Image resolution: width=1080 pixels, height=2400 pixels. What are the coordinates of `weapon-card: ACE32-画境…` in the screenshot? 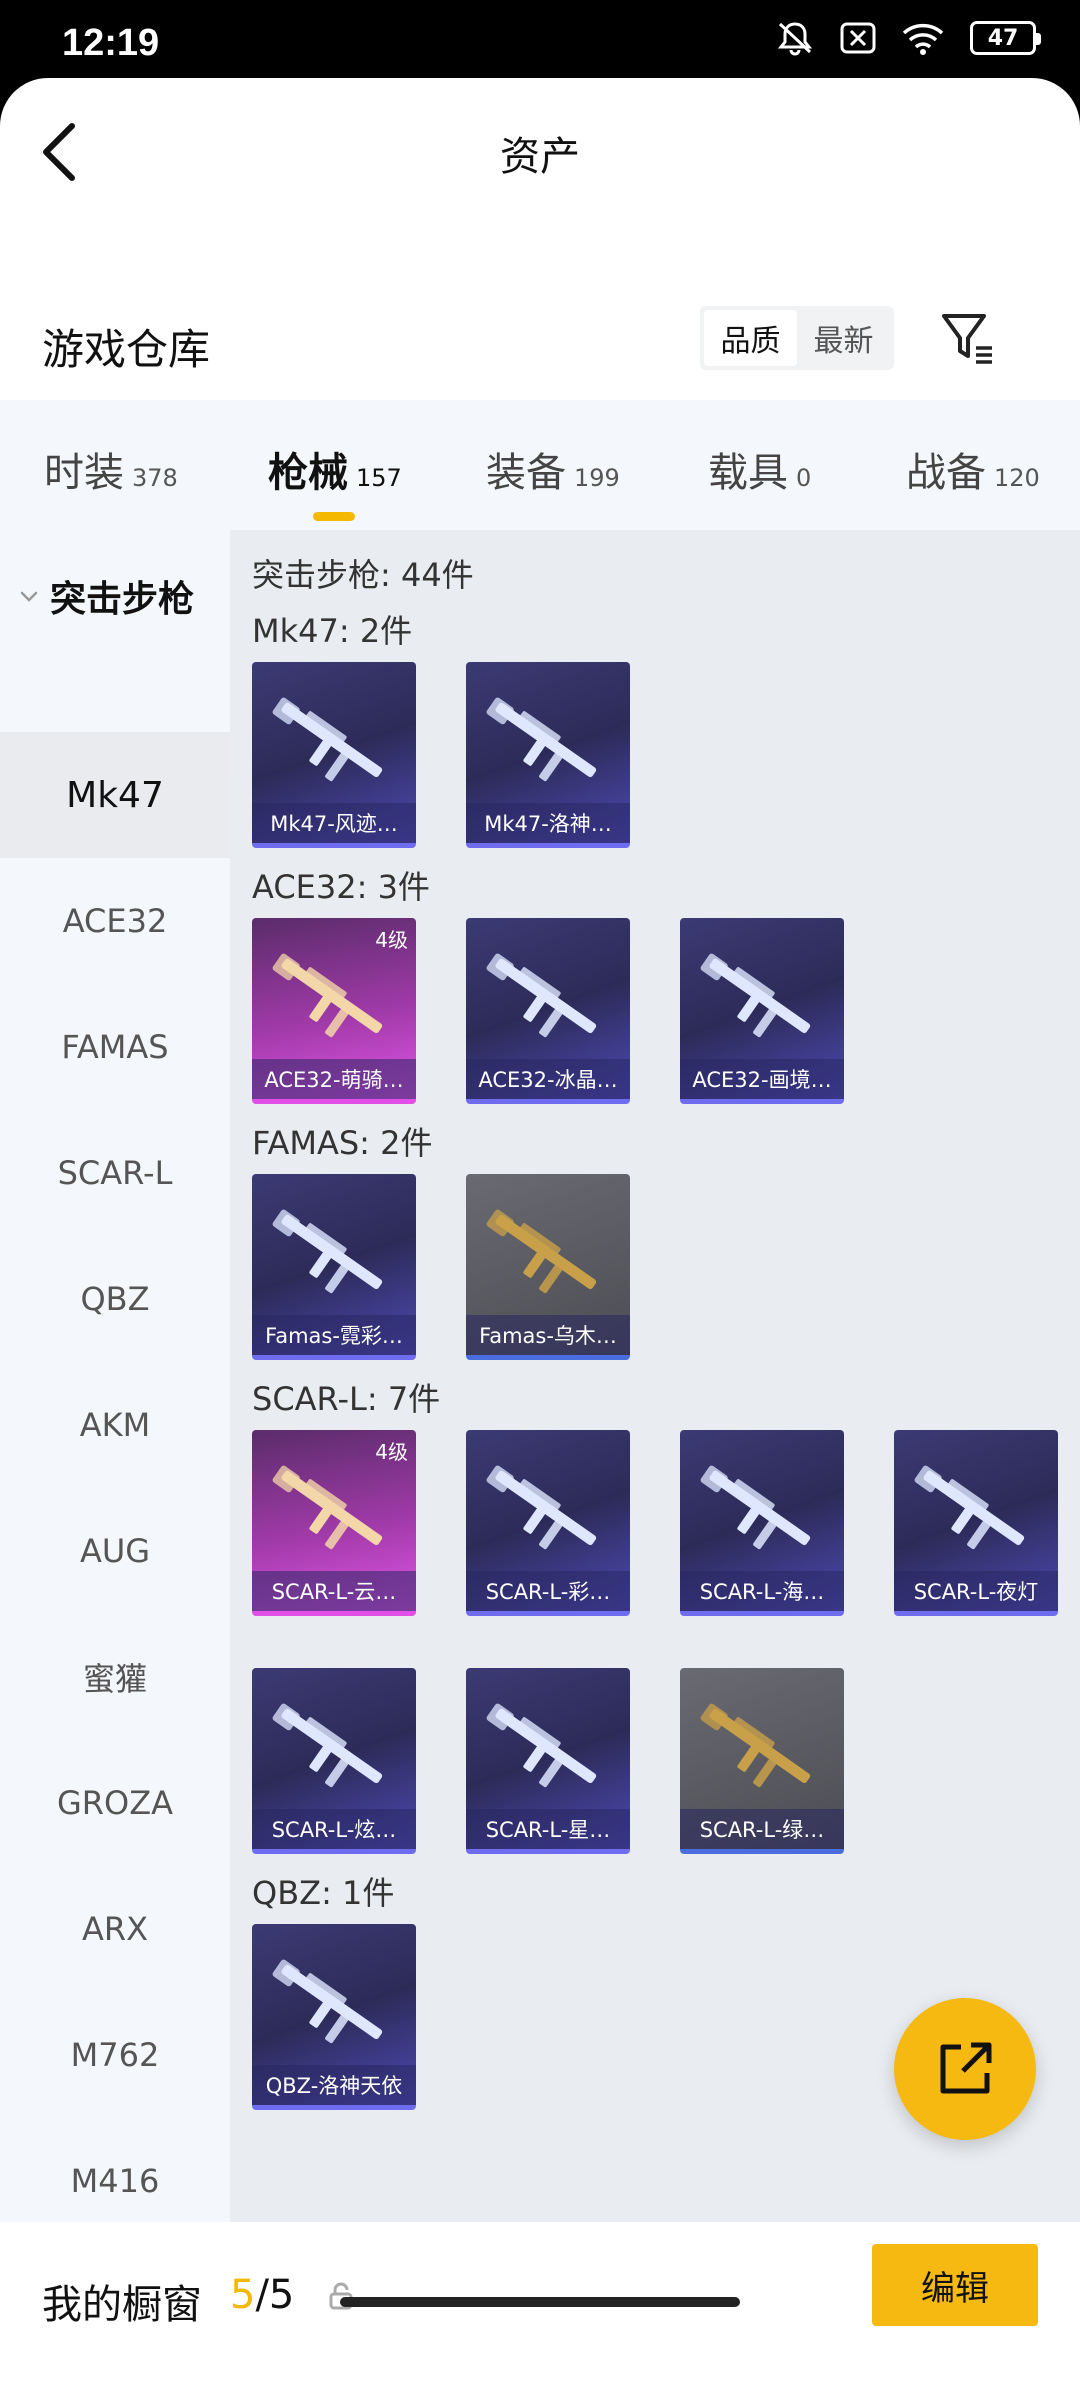 It's located at (762, 1011).